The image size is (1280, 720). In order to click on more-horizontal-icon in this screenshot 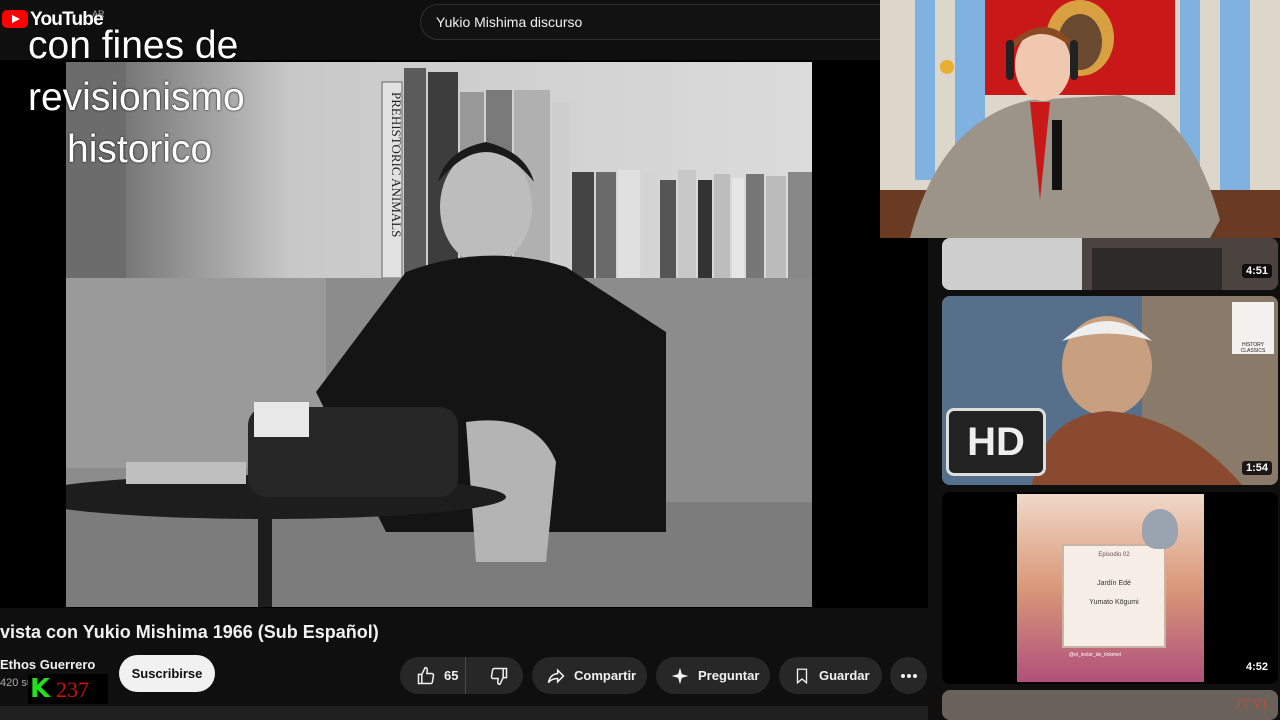, I will do `click(909, 676)`.